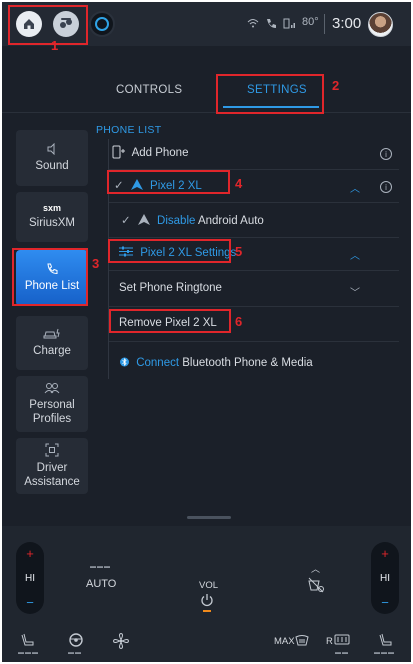 The width and height of the screenshot is (413, 664). I want to click on clock: 3:00, so click(347, 23).